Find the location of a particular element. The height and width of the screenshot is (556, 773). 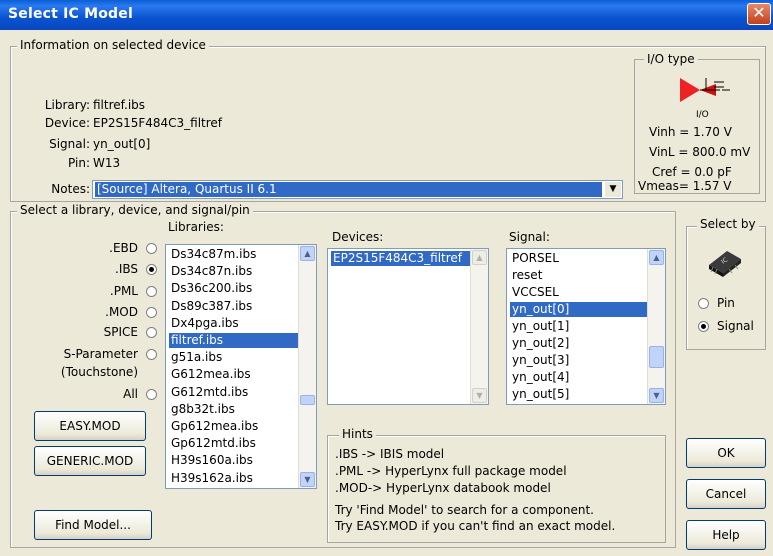

list-item: VCCSEL is located at coordinates (578, 292).